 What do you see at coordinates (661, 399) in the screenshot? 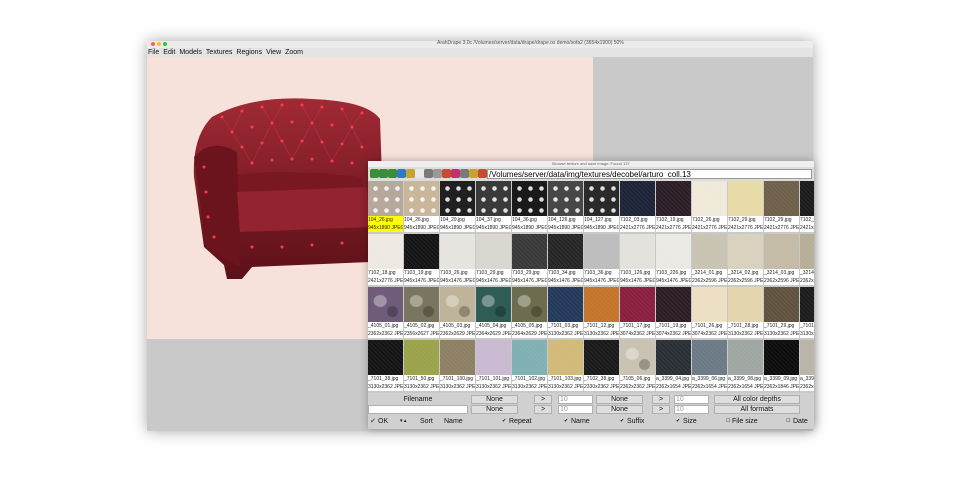
I see `filter-op-2: >` at bounding box center [661, 399].